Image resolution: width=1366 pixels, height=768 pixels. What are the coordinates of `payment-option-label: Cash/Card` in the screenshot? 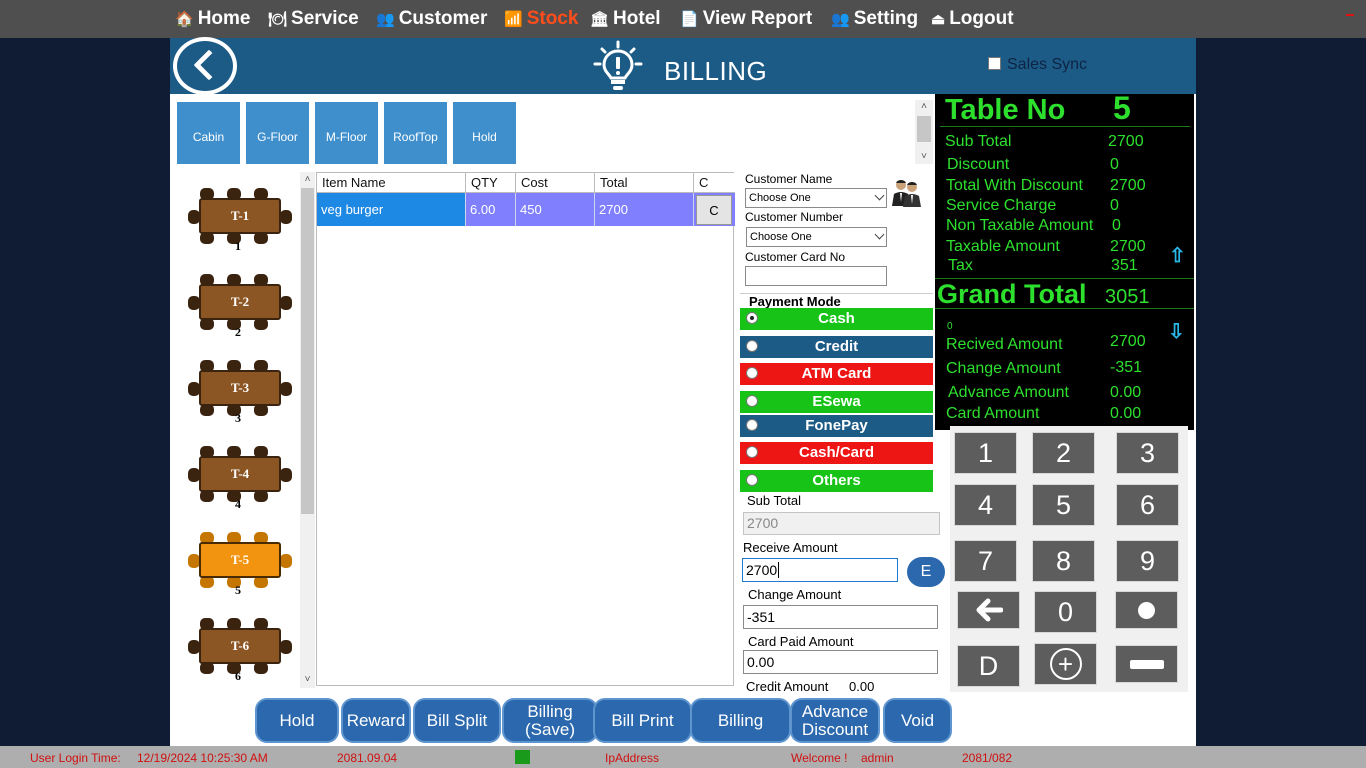 It's located at (836, 452).